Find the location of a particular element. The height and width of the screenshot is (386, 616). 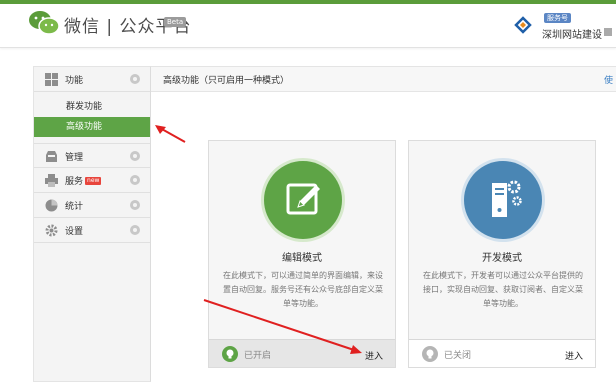

annotation-arrowhead is located at coordinates (356, 349).